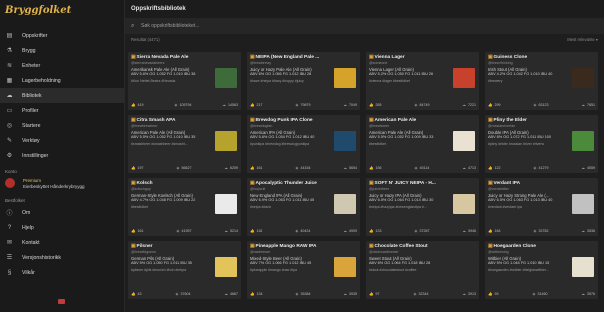 The image size is (604, 312). What do you see at coordinates (387, 57) in the screenshot?
I see `recipe-title: ▣Vienna Lager` at bounding box center [387, 57].